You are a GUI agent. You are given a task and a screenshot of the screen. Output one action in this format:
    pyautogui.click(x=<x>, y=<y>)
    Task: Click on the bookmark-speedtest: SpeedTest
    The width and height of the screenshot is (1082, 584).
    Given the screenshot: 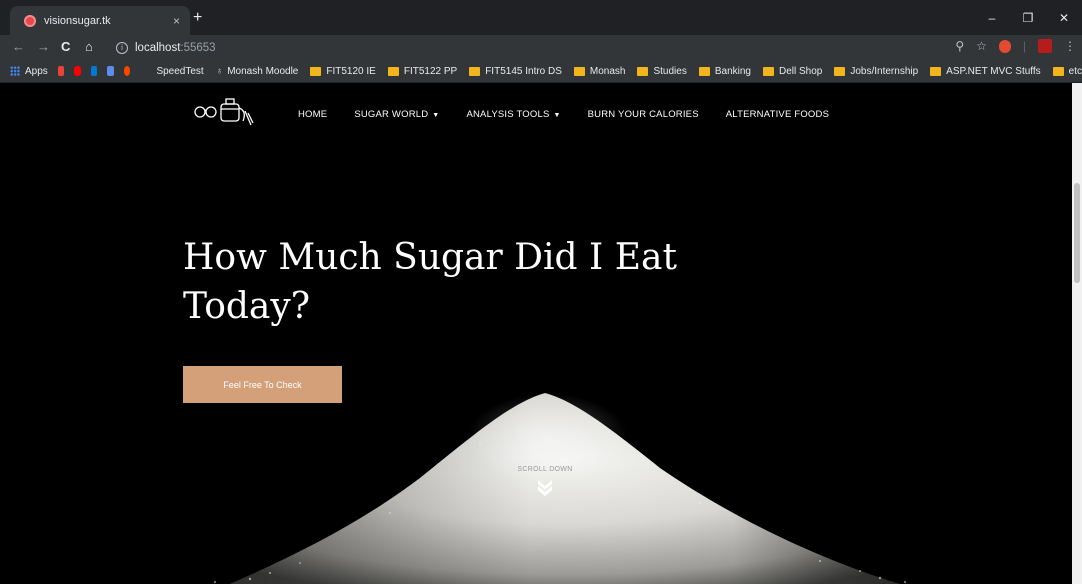 What is the action you would take?
    pyautogui.click(x=179, y=71)
    